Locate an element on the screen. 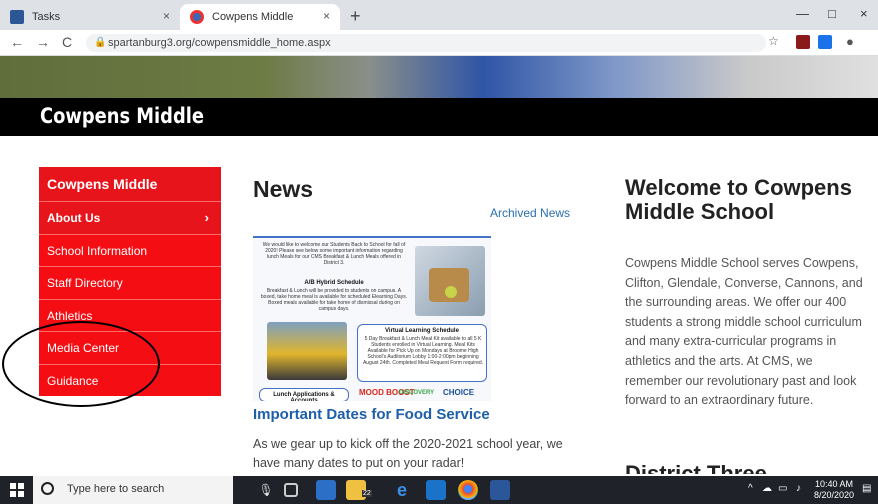  tab-label: Tasks is located at coordinates (46, 17).